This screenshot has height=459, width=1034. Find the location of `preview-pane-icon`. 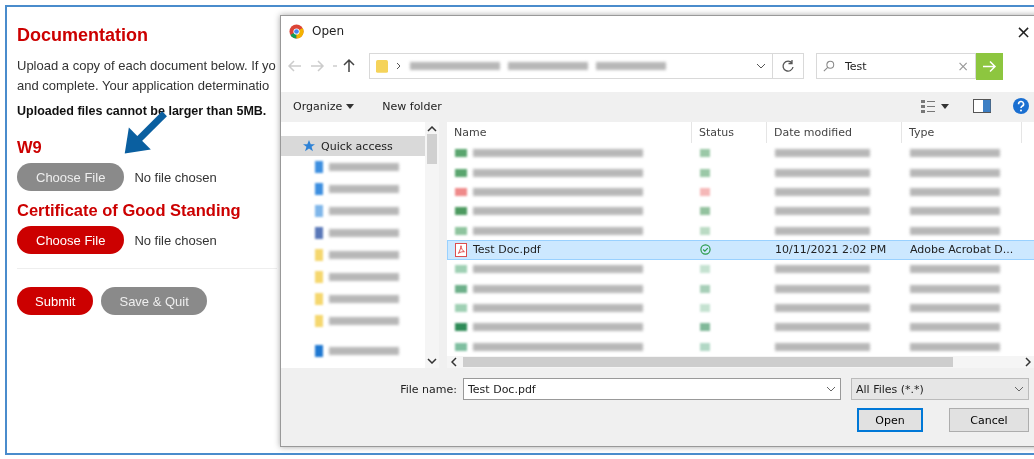

preview-pane-icon is located at coordinates (982, 106).